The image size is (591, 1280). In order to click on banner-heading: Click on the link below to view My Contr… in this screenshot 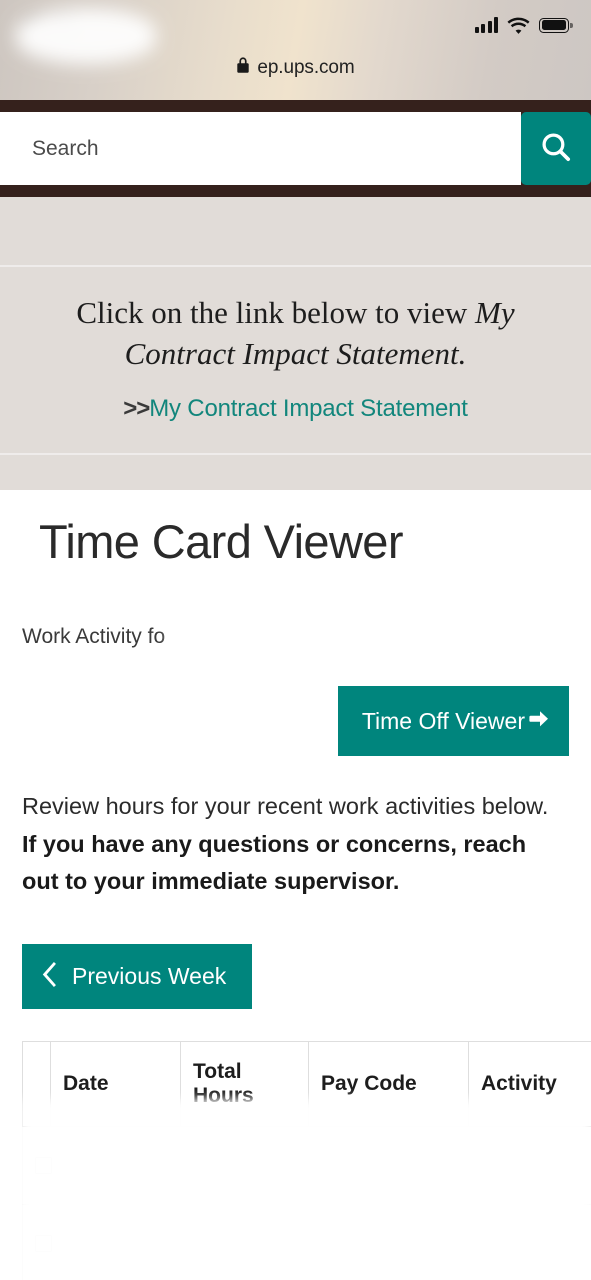, I will do `click(295, 334)`.